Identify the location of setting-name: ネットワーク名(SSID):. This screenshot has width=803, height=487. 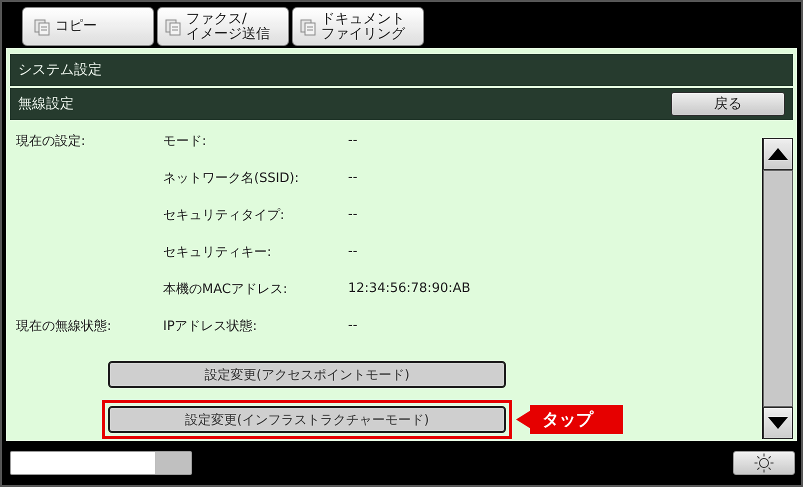
(231, 178).